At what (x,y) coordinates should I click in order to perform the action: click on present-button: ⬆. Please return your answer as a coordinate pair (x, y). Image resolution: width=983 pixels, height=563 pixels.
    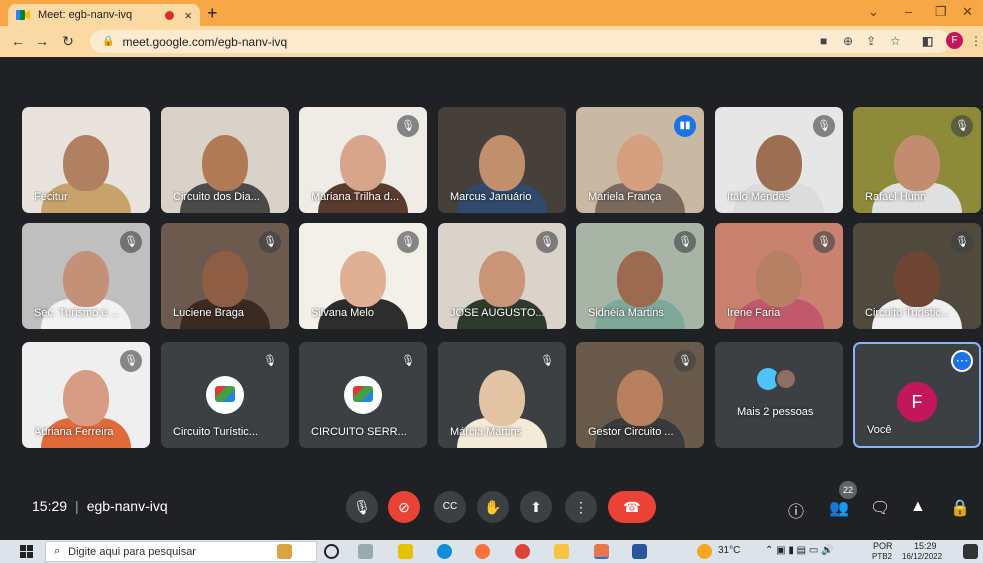
    Looking at the image, I should click on (536, 507).